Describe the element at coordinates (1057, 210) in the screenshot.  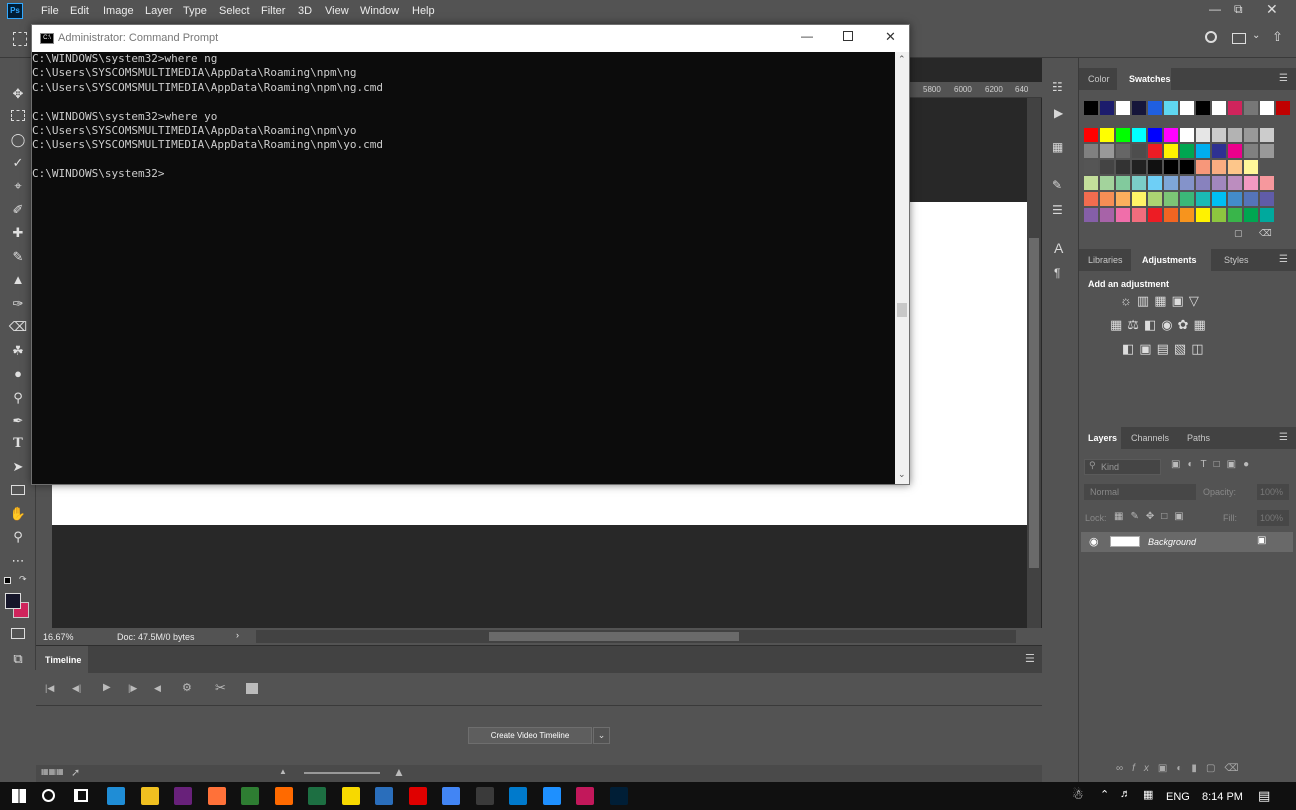
I see `adjust-icon: ☰` at that location.